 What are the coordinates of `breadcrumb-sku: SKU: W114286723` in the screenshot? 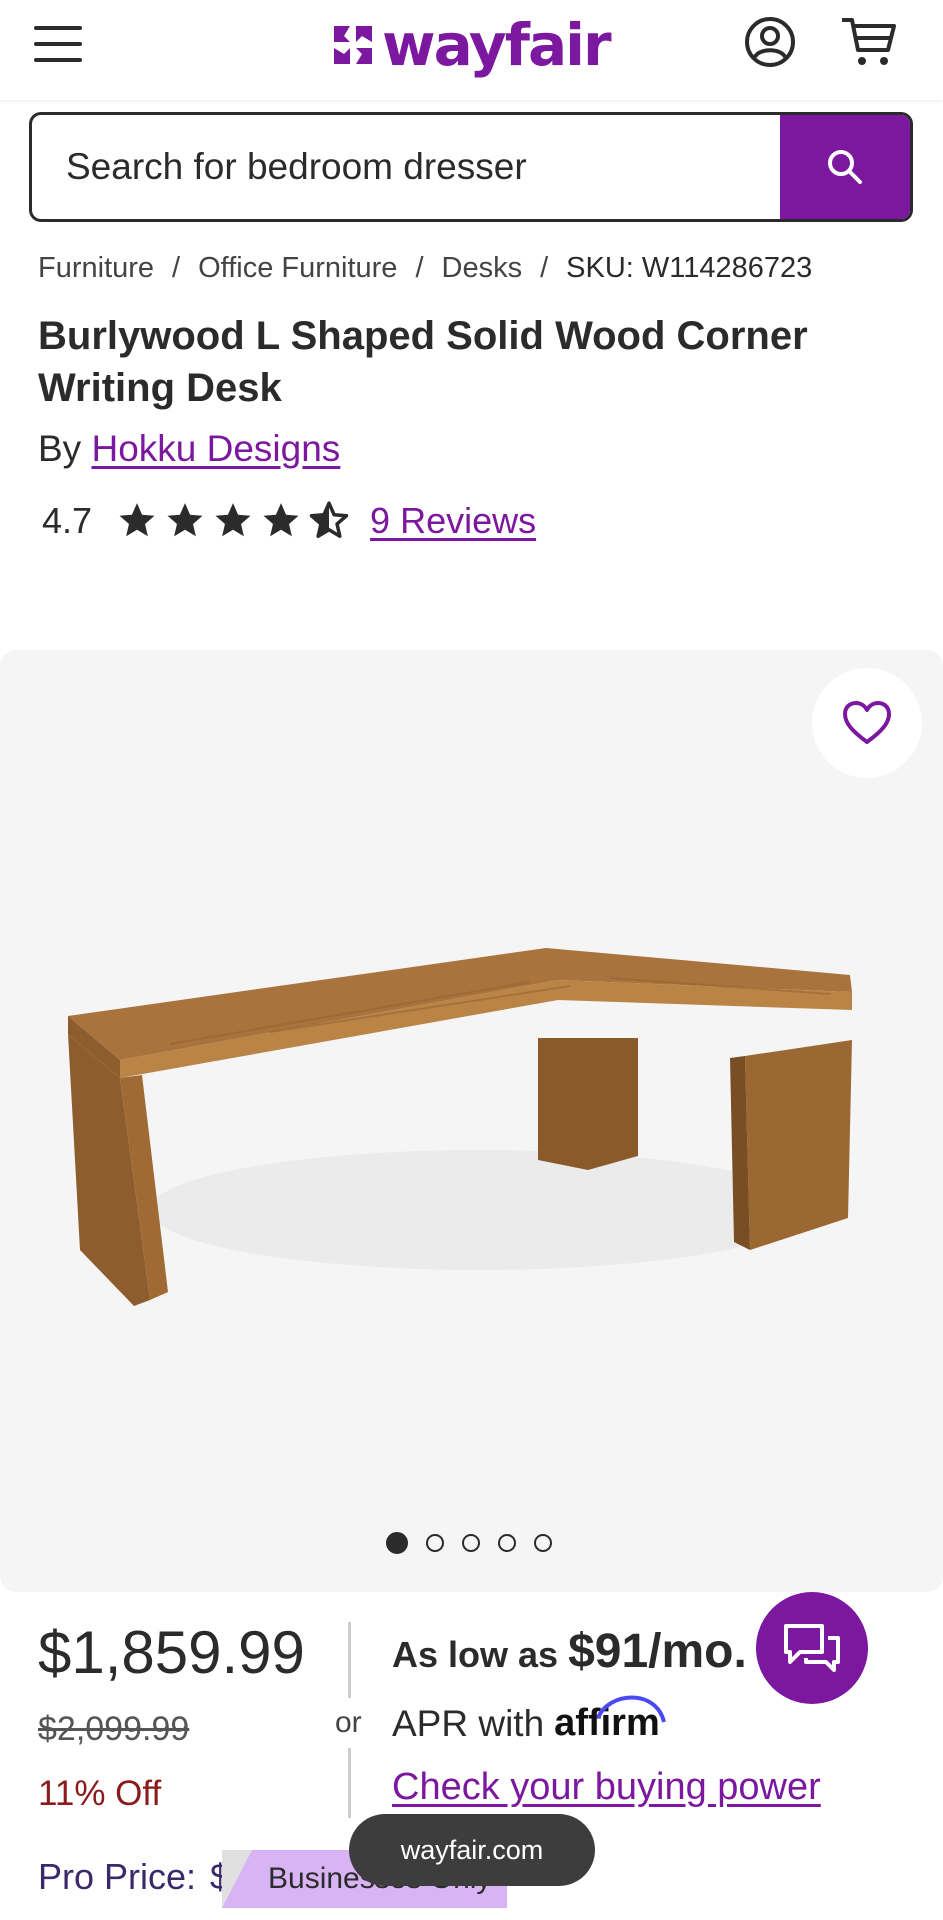 It's located at (689, 268).